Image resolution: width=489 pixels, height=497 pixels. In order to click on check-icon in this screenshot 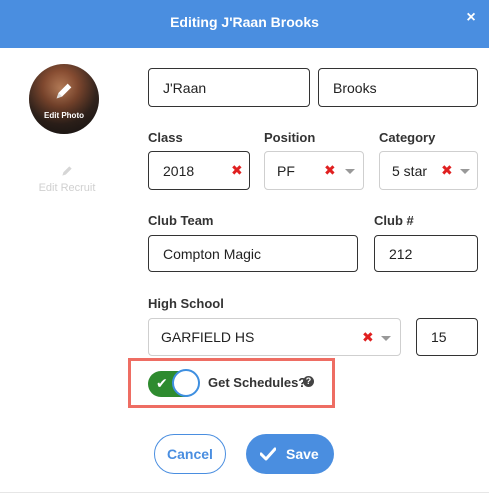, I will do `click(268, 454)`.